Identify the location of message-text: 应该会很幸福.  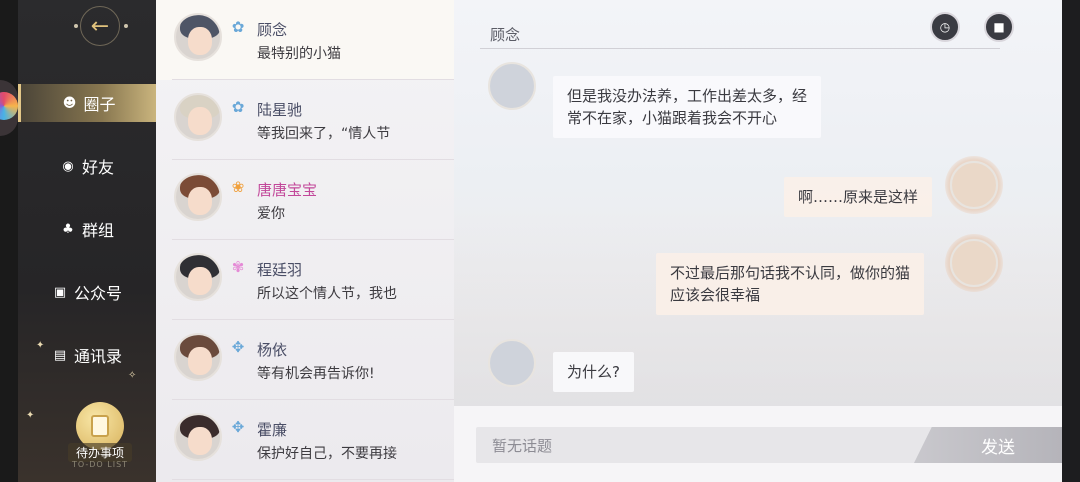
(715, 295).